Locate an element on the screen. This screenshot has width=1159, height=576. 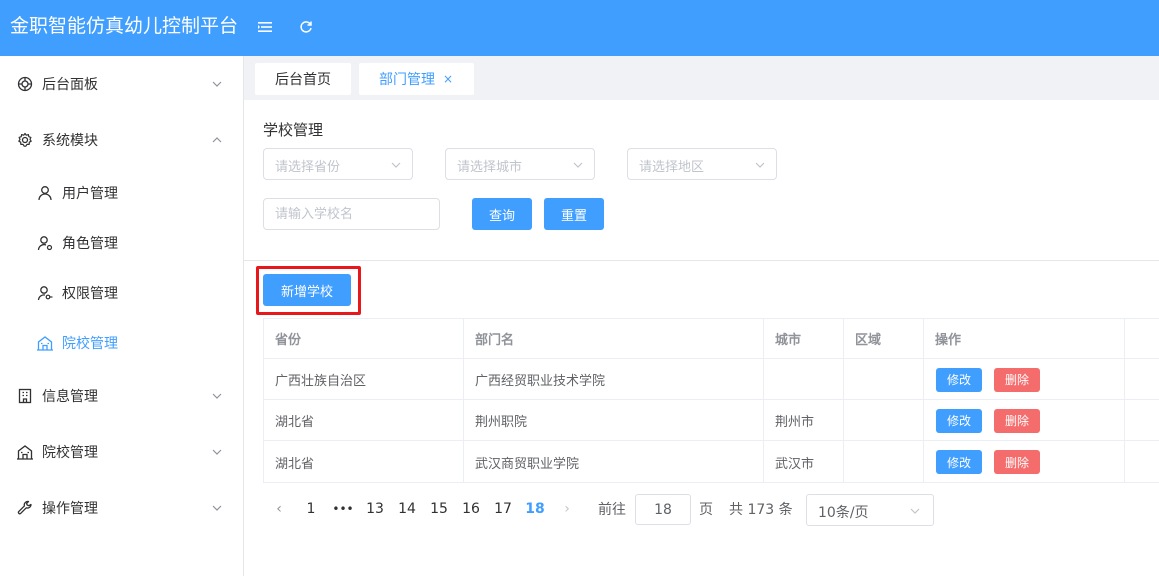
sidebar-item-role-management: 角色管理 is located at coordinates (121, 243).